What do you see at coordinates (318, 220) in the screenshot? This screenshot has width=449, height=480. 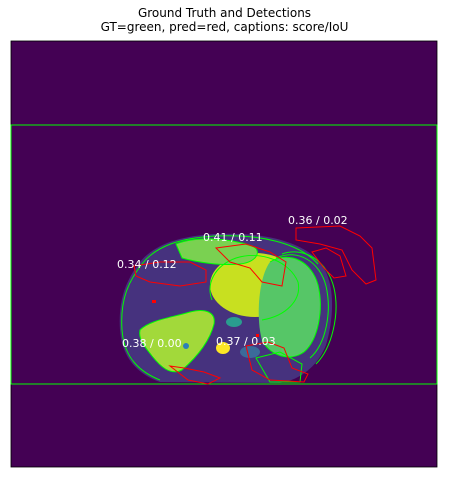 I see `detection-caption: 0.36 / 0.02` at bounding box center [318, 220].